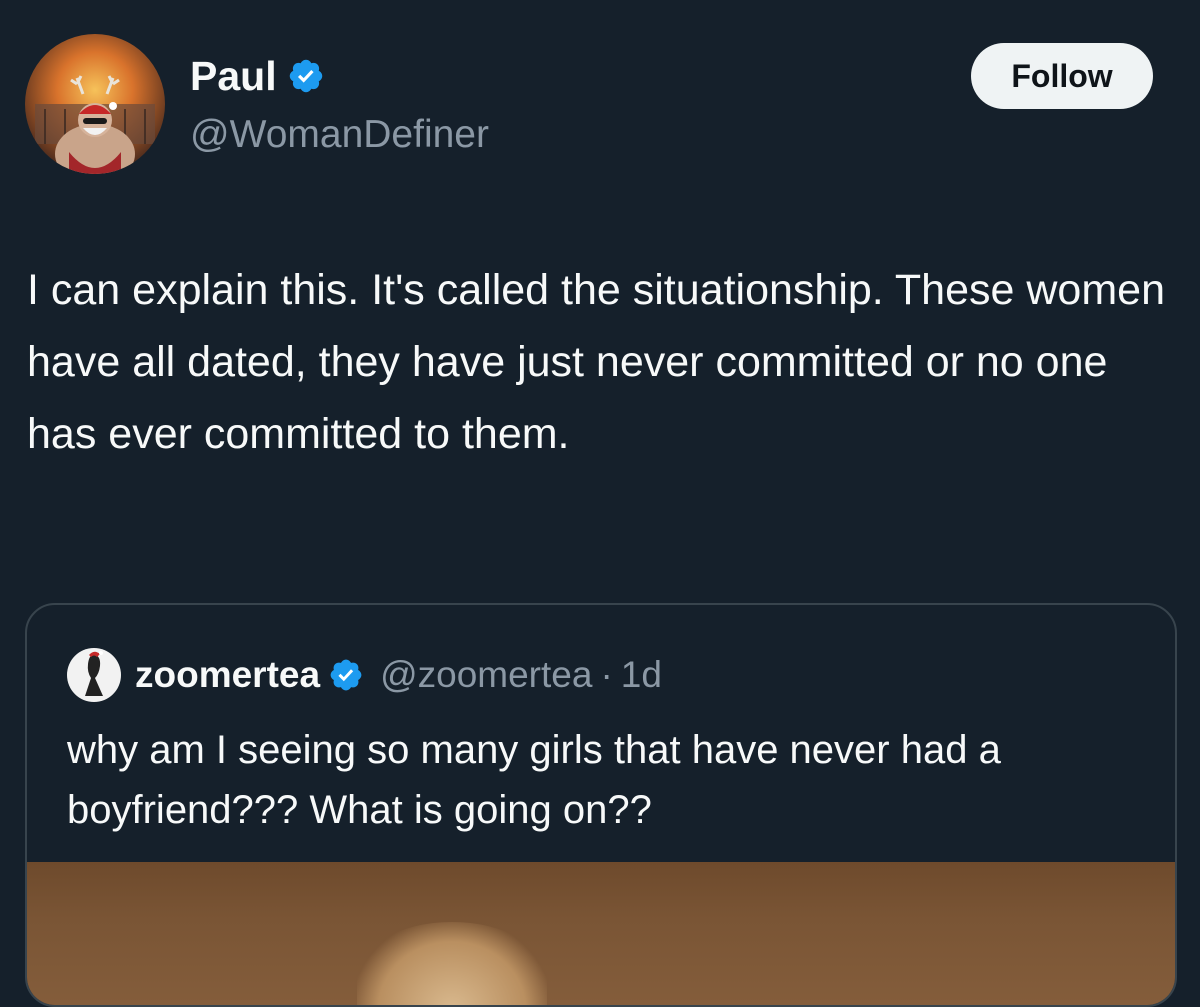  I want to click on author-handle: @WomanDefiner, so click(339, 135).